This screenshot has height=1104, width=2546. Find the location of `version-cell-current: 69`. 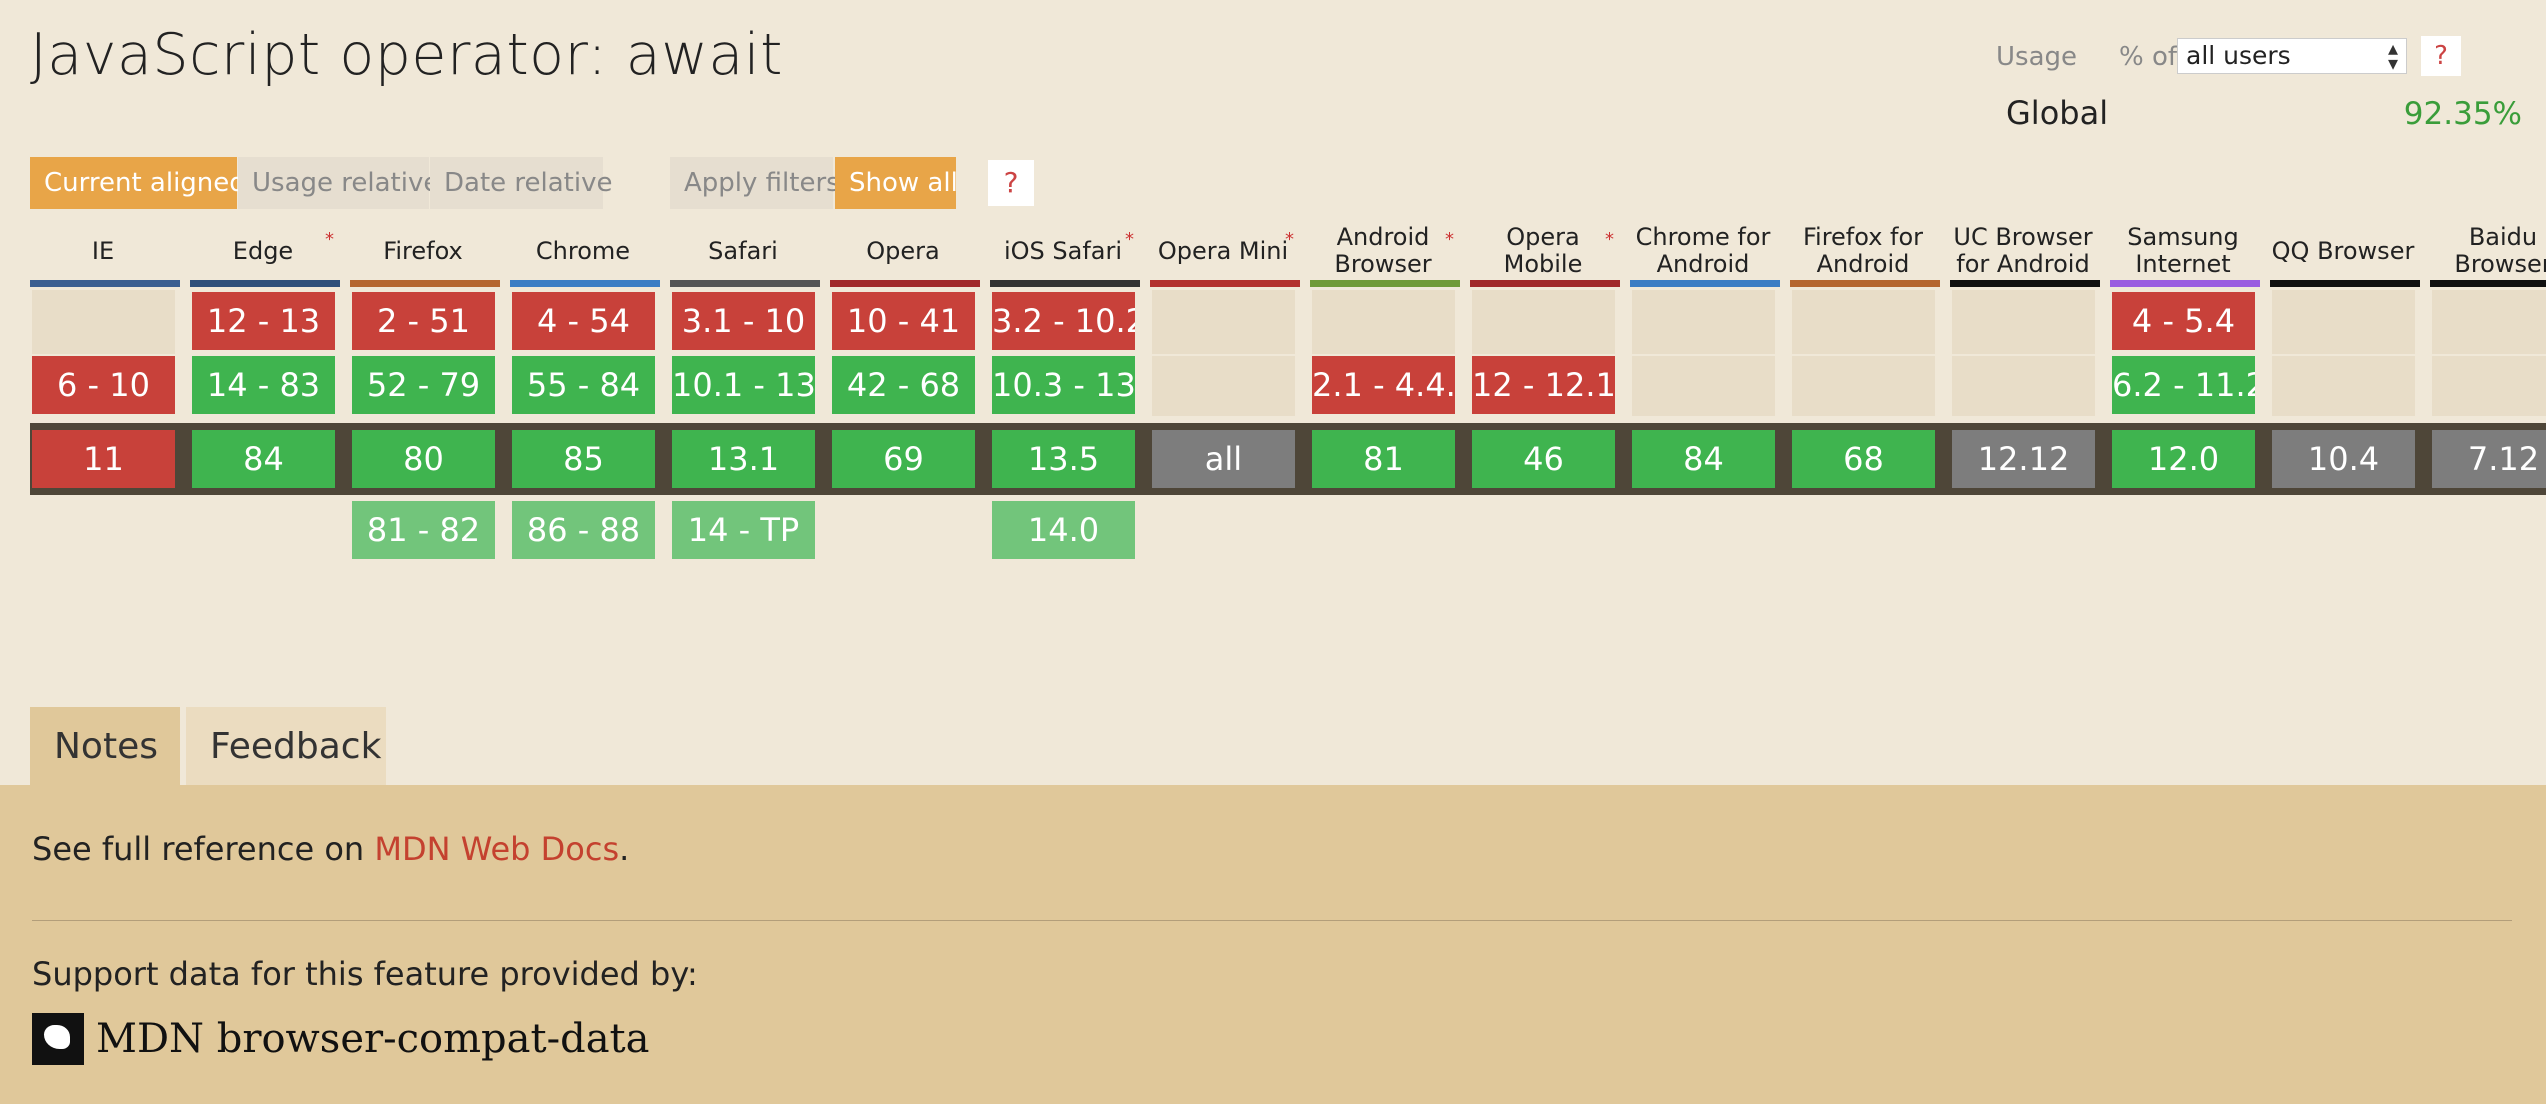

version-cell-current: 69 is located at coordinates (903, 459).